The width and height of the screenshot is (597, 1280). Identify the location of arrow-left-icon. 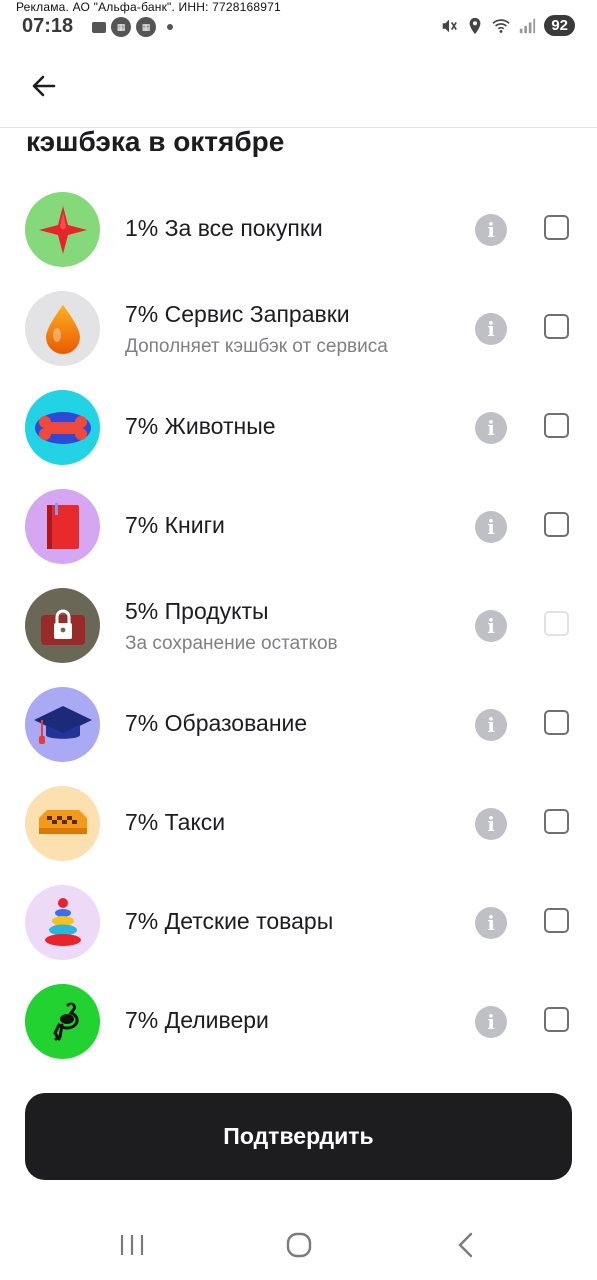
(44, 86).